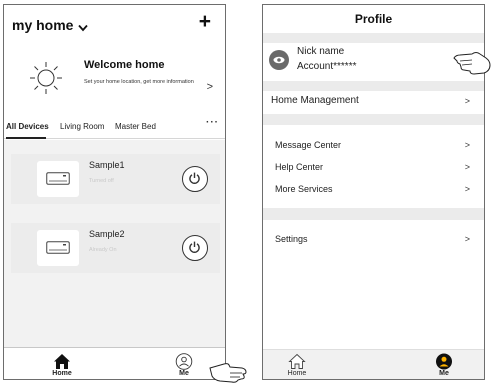 This screenshot has width=492, height=386. What do you see at coordinates (82, 126) in the screenshot?
I see `tab-living-room: Living Room` at bounding box center [82, 126].